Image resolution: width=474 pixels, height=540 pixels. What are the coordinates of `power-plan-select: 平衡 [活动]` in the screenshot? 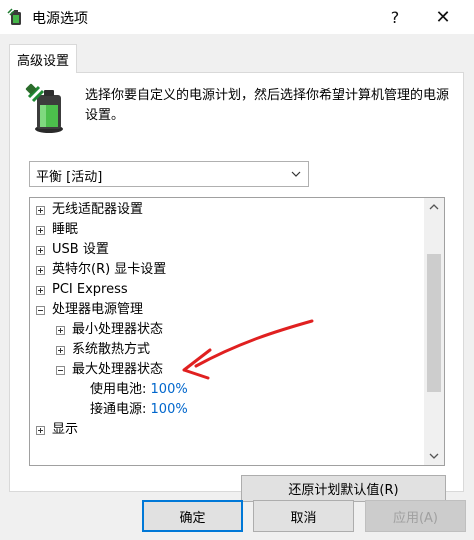 It's located at (169, 174).